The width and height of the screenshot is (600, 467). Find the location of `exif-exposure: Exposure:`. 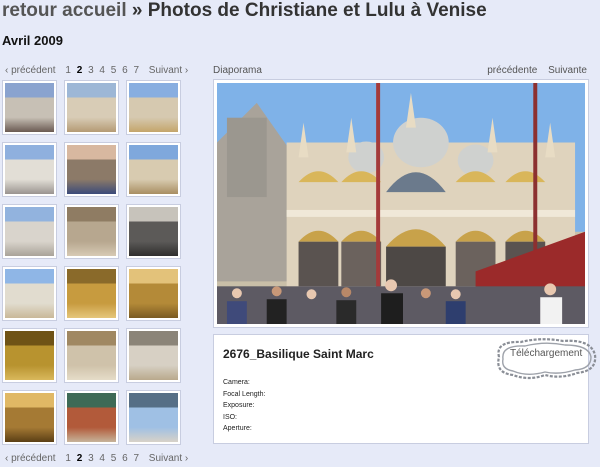

exif-exposure: Exposure: is located at coordinates (239, 405).